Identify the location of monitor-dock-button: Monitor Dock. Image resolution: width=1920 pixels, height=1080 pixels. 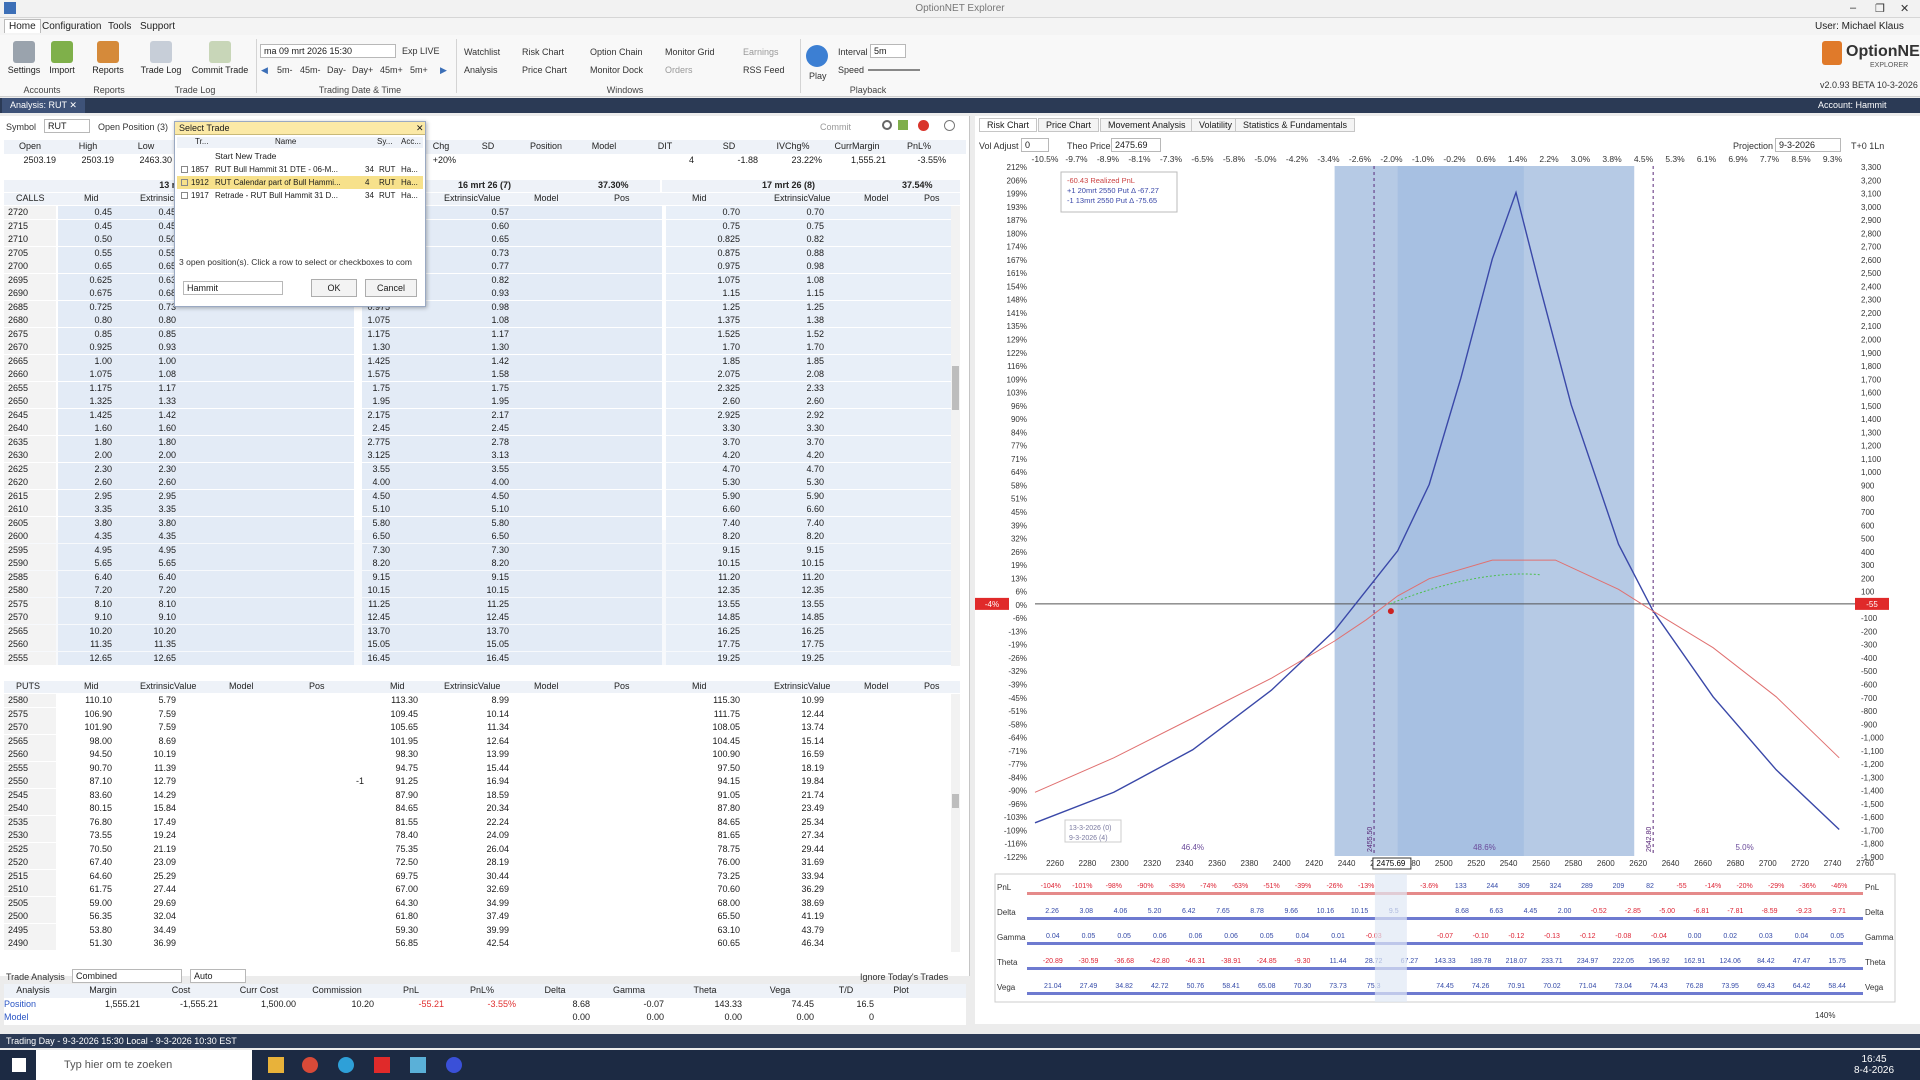
(616, 70).